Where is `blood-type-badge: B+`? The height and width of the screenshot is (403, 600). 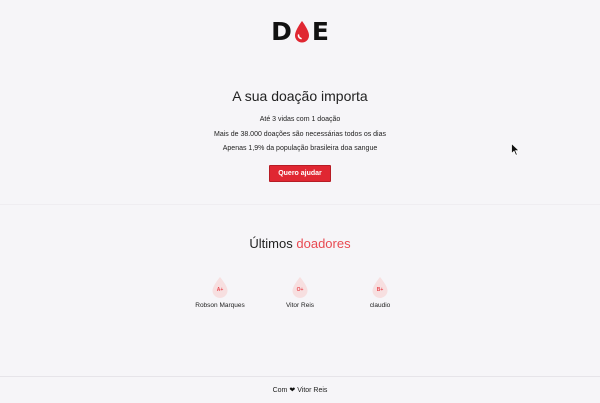
blood-type-badge: B+ is located at coordinates (380, 287).